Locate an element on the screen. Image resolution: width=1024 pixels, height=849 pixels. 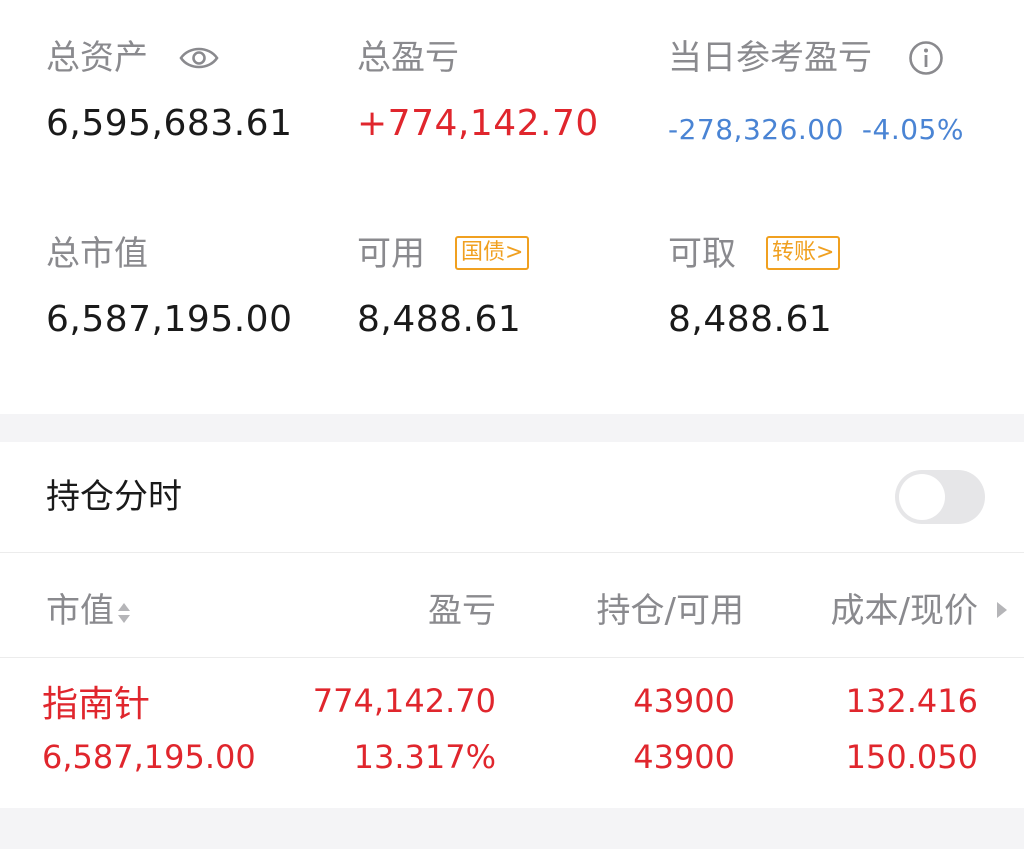
stock-price: 150.050 is located at coordinates (911, 757).